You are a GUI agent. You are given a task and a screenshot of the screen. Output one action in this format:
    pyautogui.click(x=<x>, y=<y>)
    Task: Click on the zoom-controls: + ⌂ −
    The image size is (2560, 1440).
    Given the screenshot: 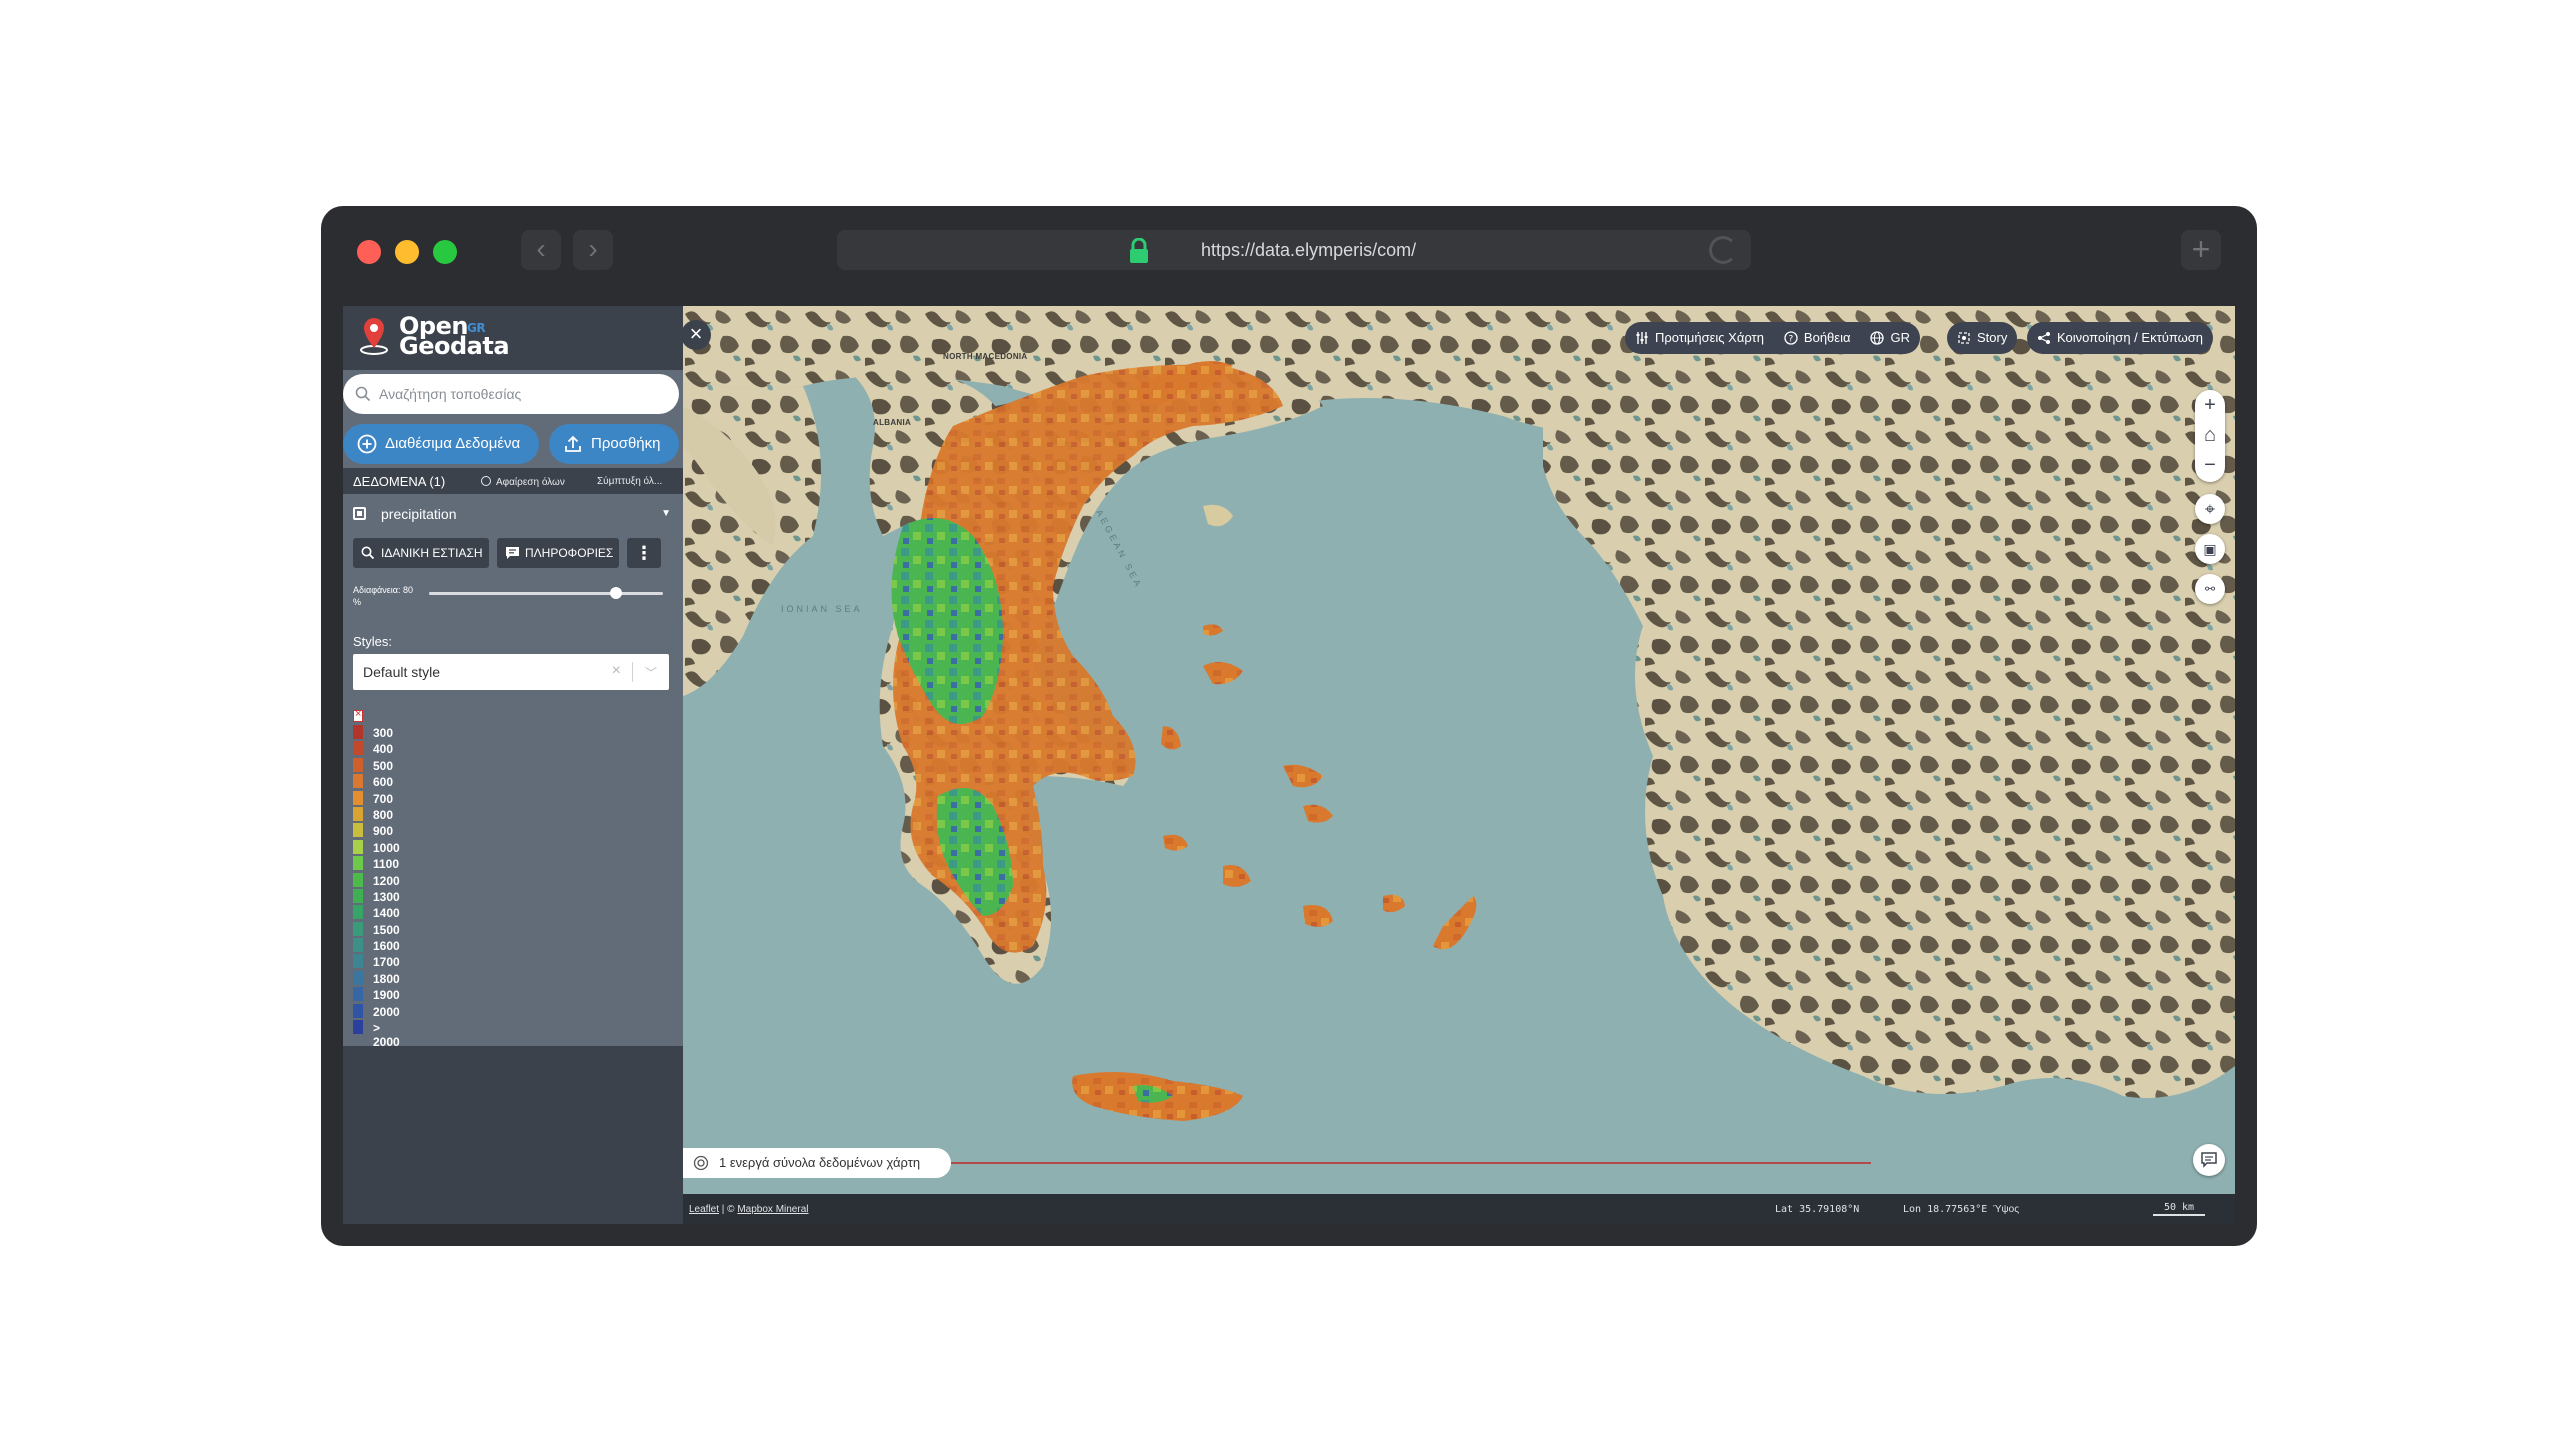 What is the action you would take?
    pyautogui.click(x=2210, y=436)
    